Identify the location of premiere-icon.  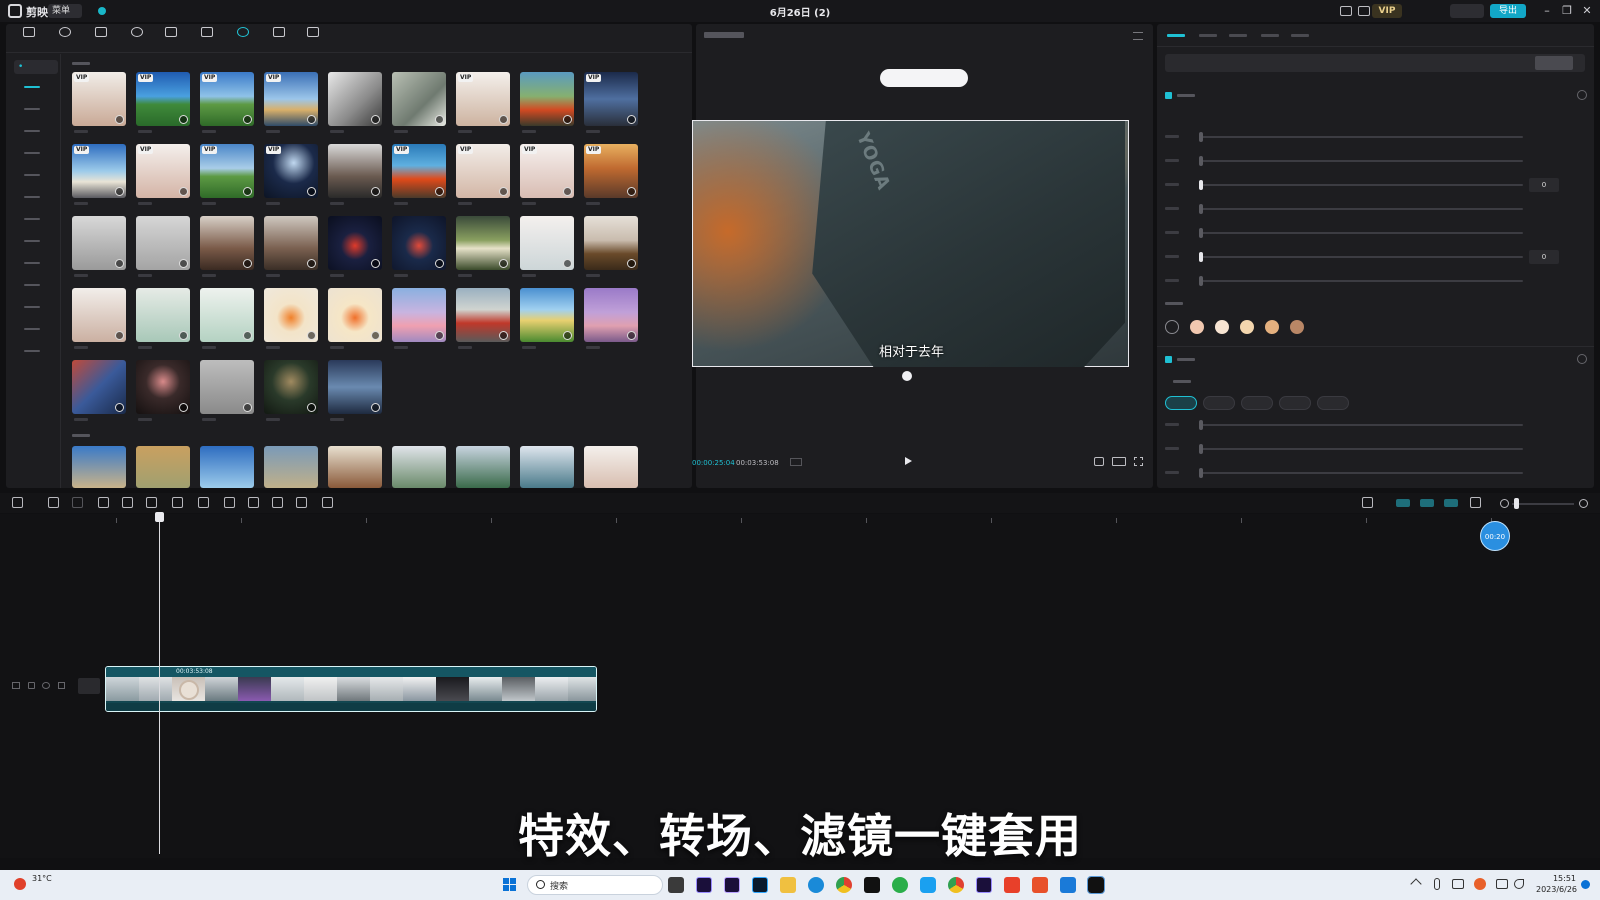
(704, 885).